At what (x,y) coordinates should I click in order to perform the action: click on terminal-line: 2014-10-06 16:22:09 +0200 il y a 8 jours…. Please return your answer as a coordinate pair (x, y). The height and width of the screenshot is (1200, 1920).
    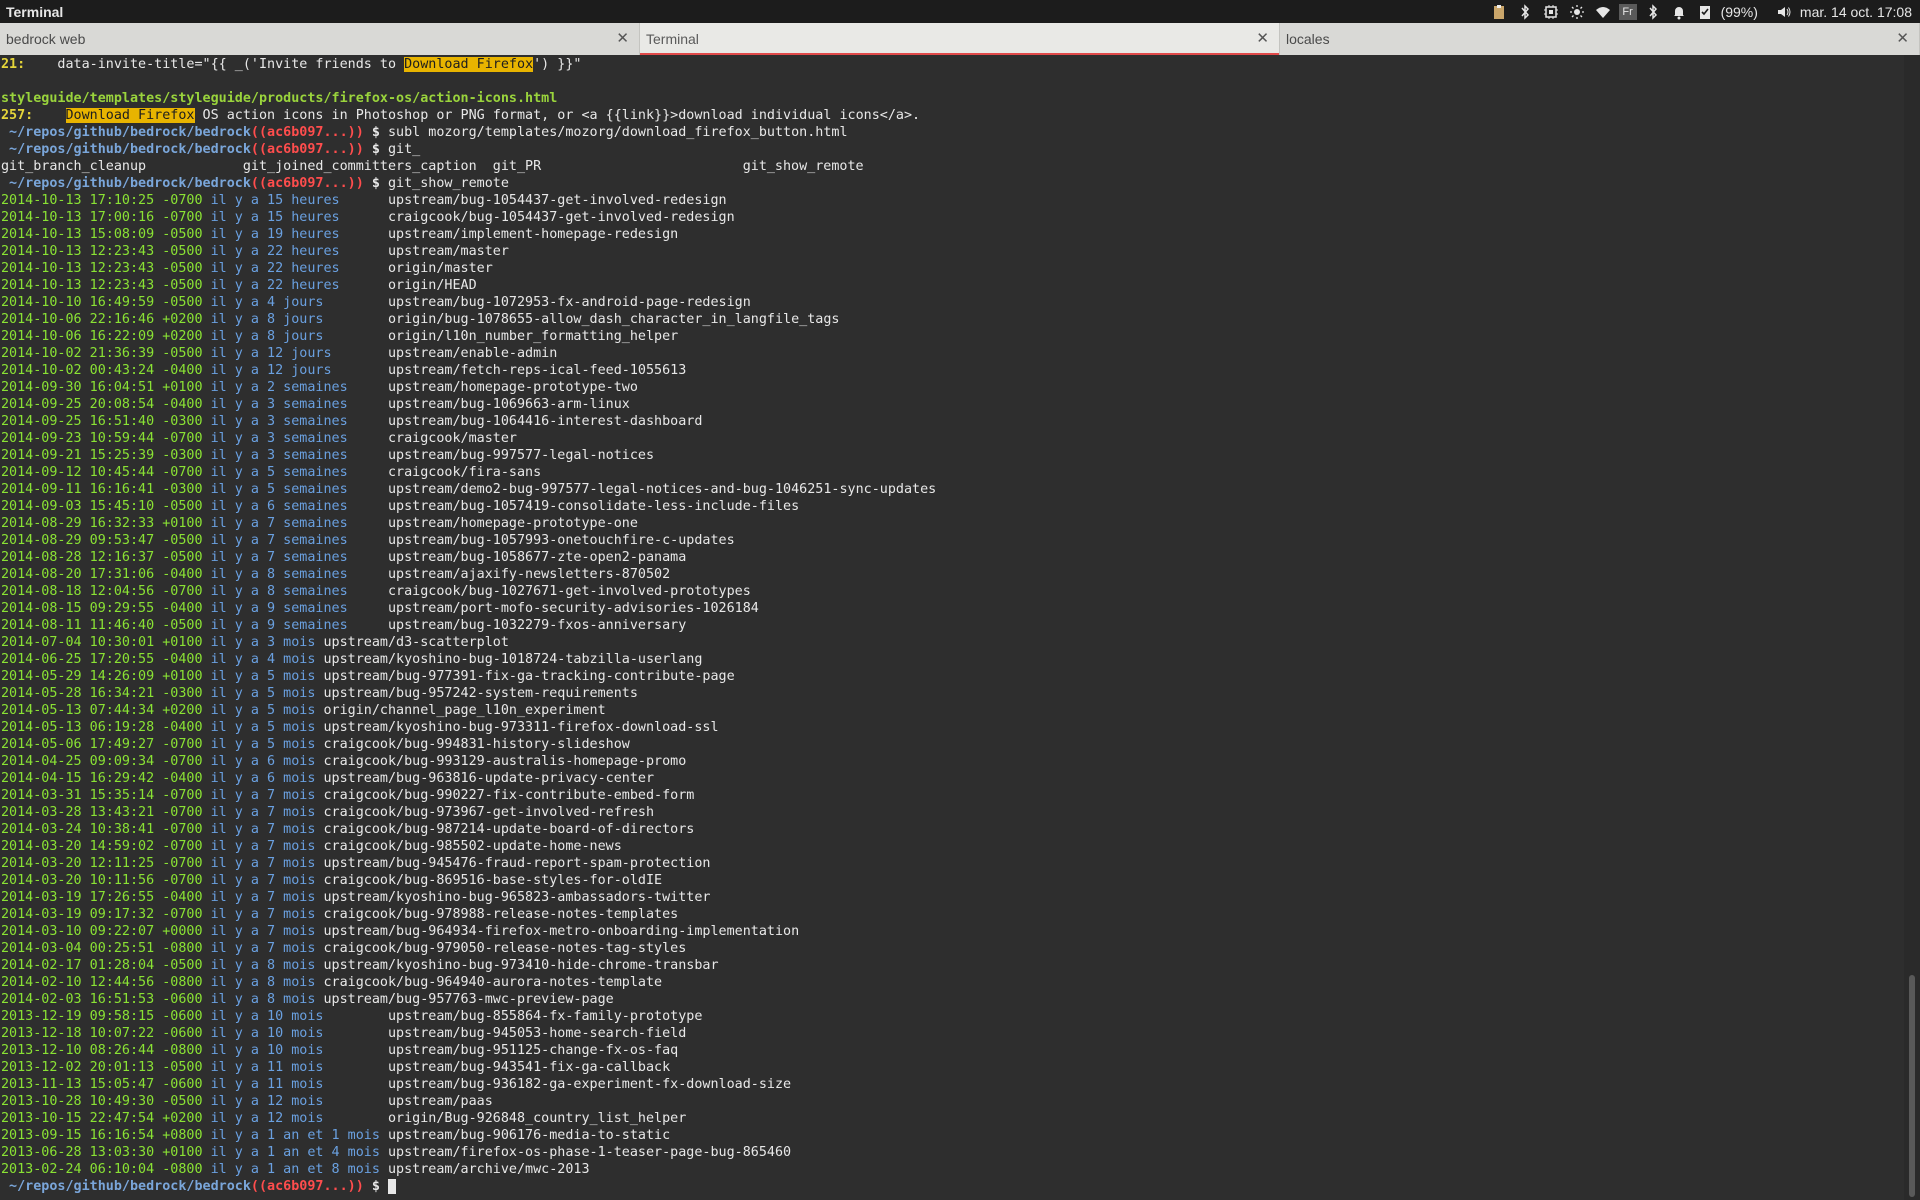
    Looking at the image, I should click on (952, 336).